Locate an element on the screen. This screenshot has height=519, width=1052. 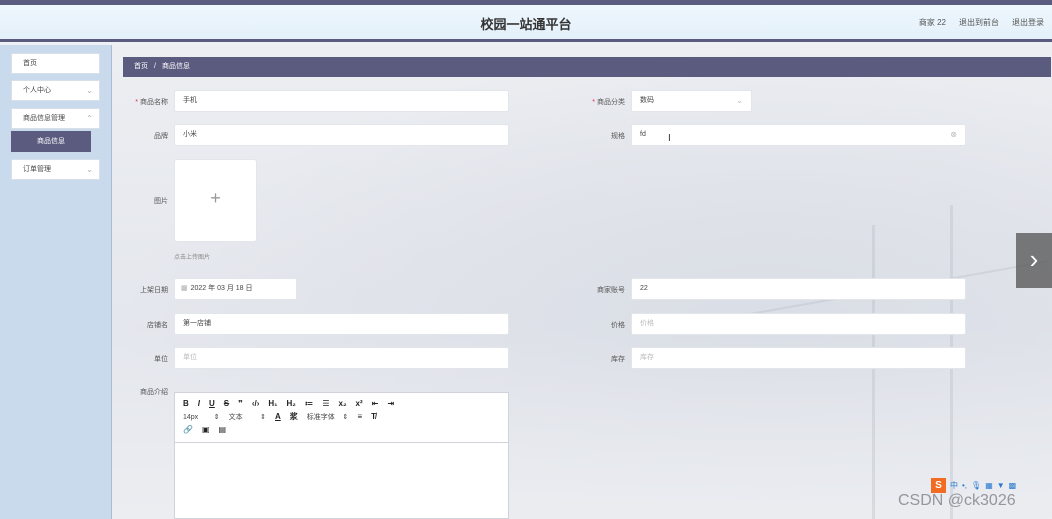
chevron-up-icon: ⌃ is located at coordinates (89, 118).